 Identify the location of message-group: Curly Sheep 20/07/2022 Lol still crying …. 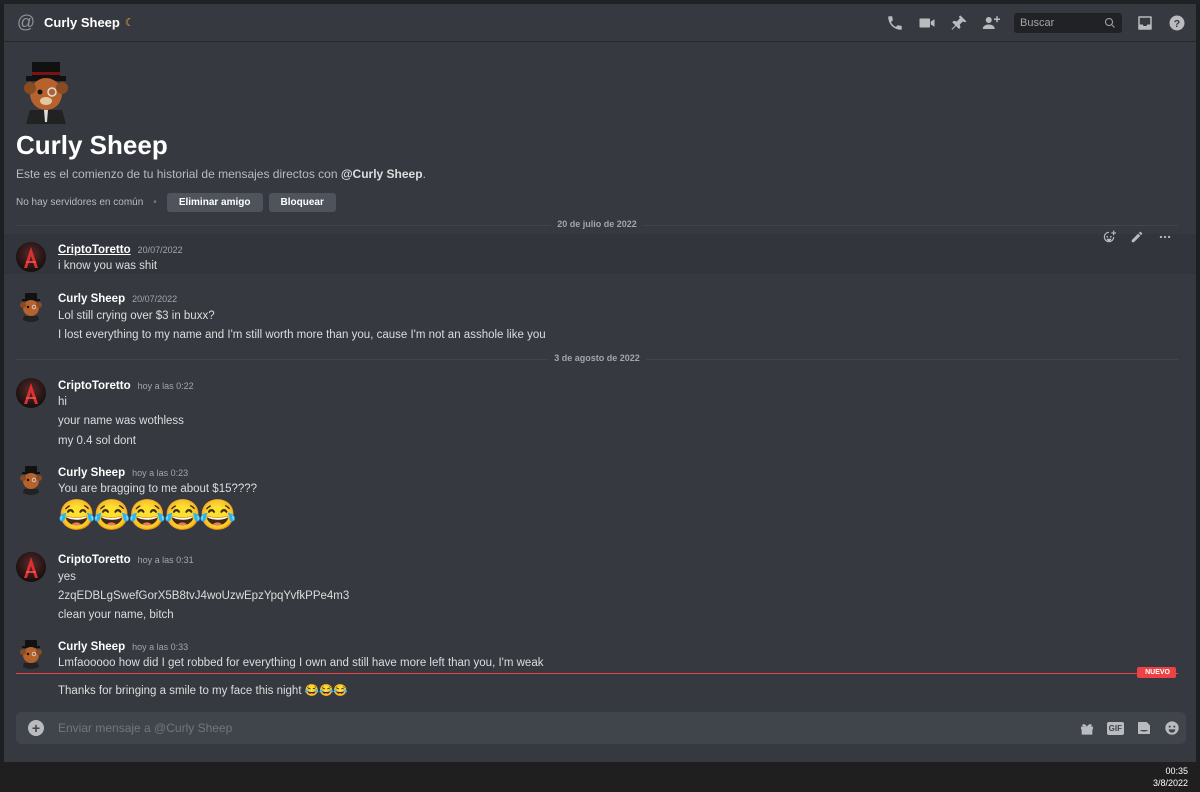
(600, 314).